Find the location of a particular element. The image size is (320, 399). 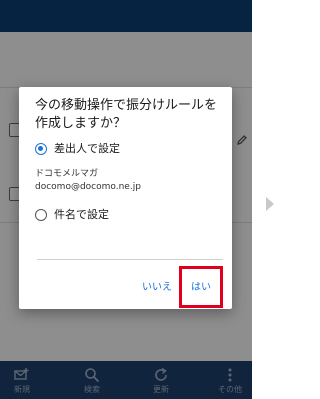

dialog-title: 今の移動操作で振分けルールを 作成しますか？ is located at coordinates (126, 114).